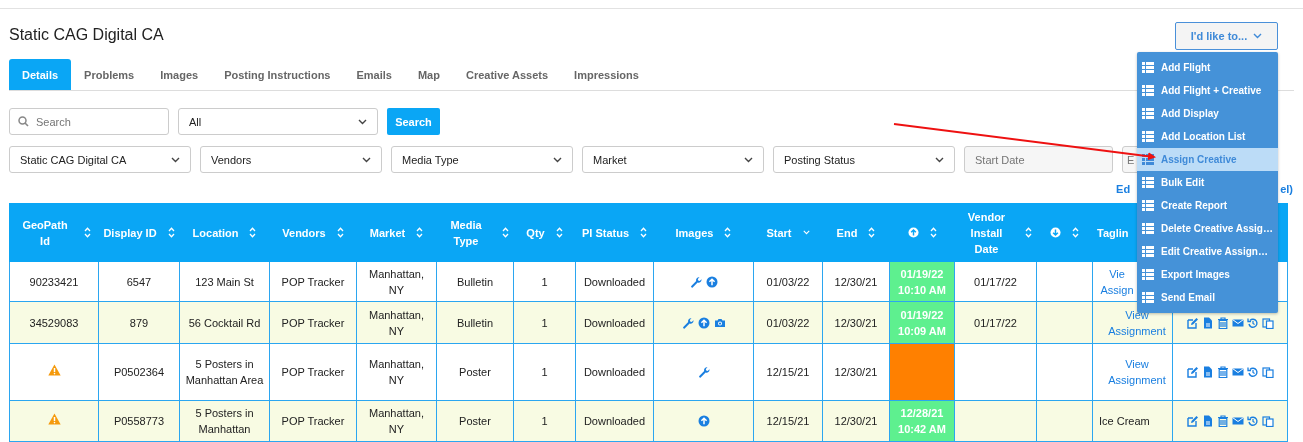 This screenshot has height=442, width=1303. I want to click on column-header: Taglin, so click(1113, 232).